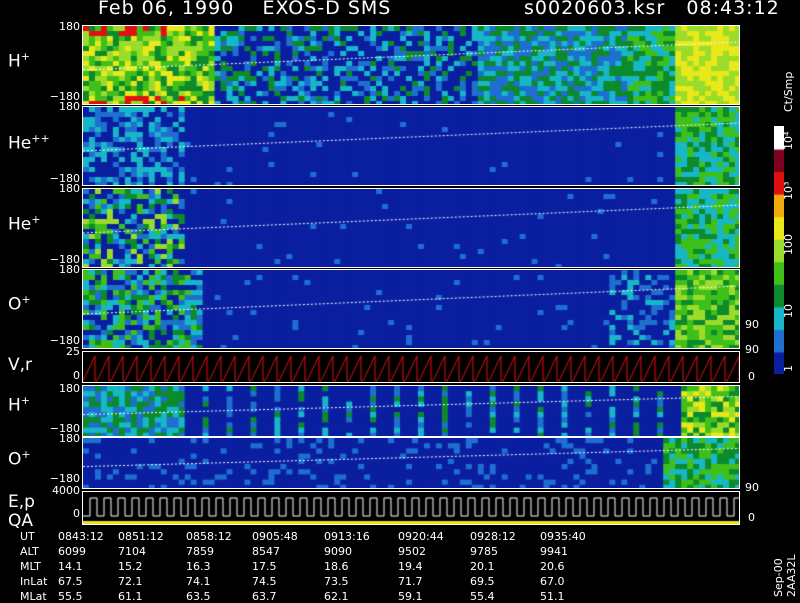 This screenshot has height=603, width=800. Describe the element at coordinates (410, 596) in the screenshot. I see `footer-value-mlat-5: 59.1` at that location.